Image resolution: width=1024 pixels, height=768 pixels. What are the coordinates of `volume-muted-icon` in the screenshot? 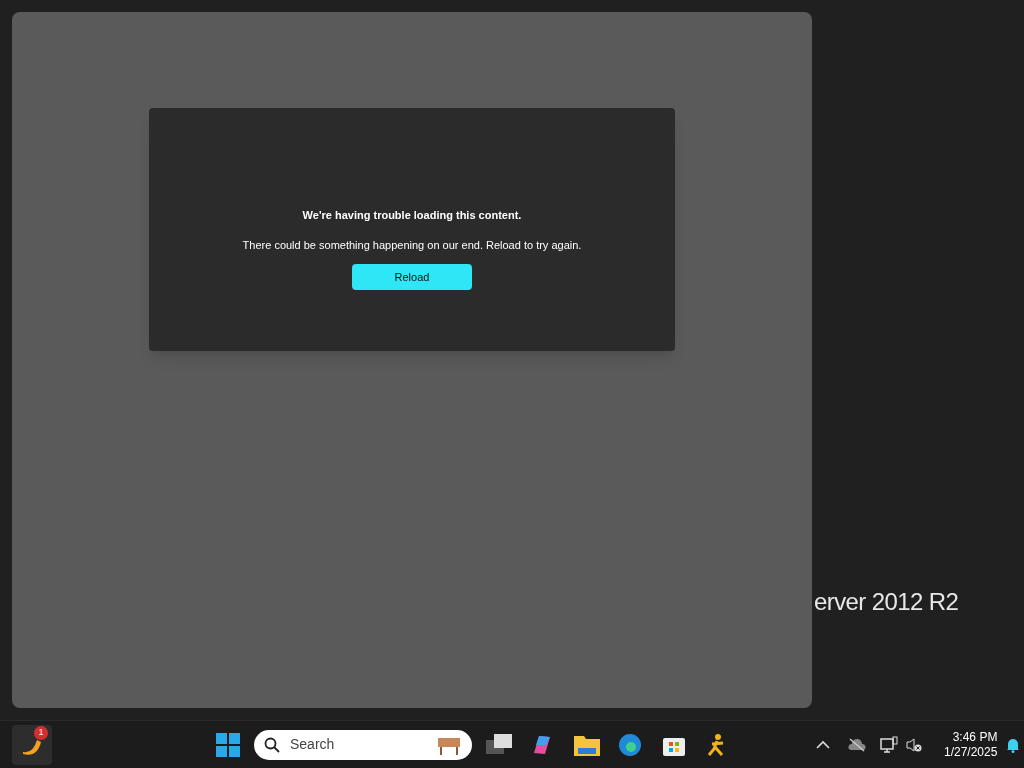 It's located at (914, 744).